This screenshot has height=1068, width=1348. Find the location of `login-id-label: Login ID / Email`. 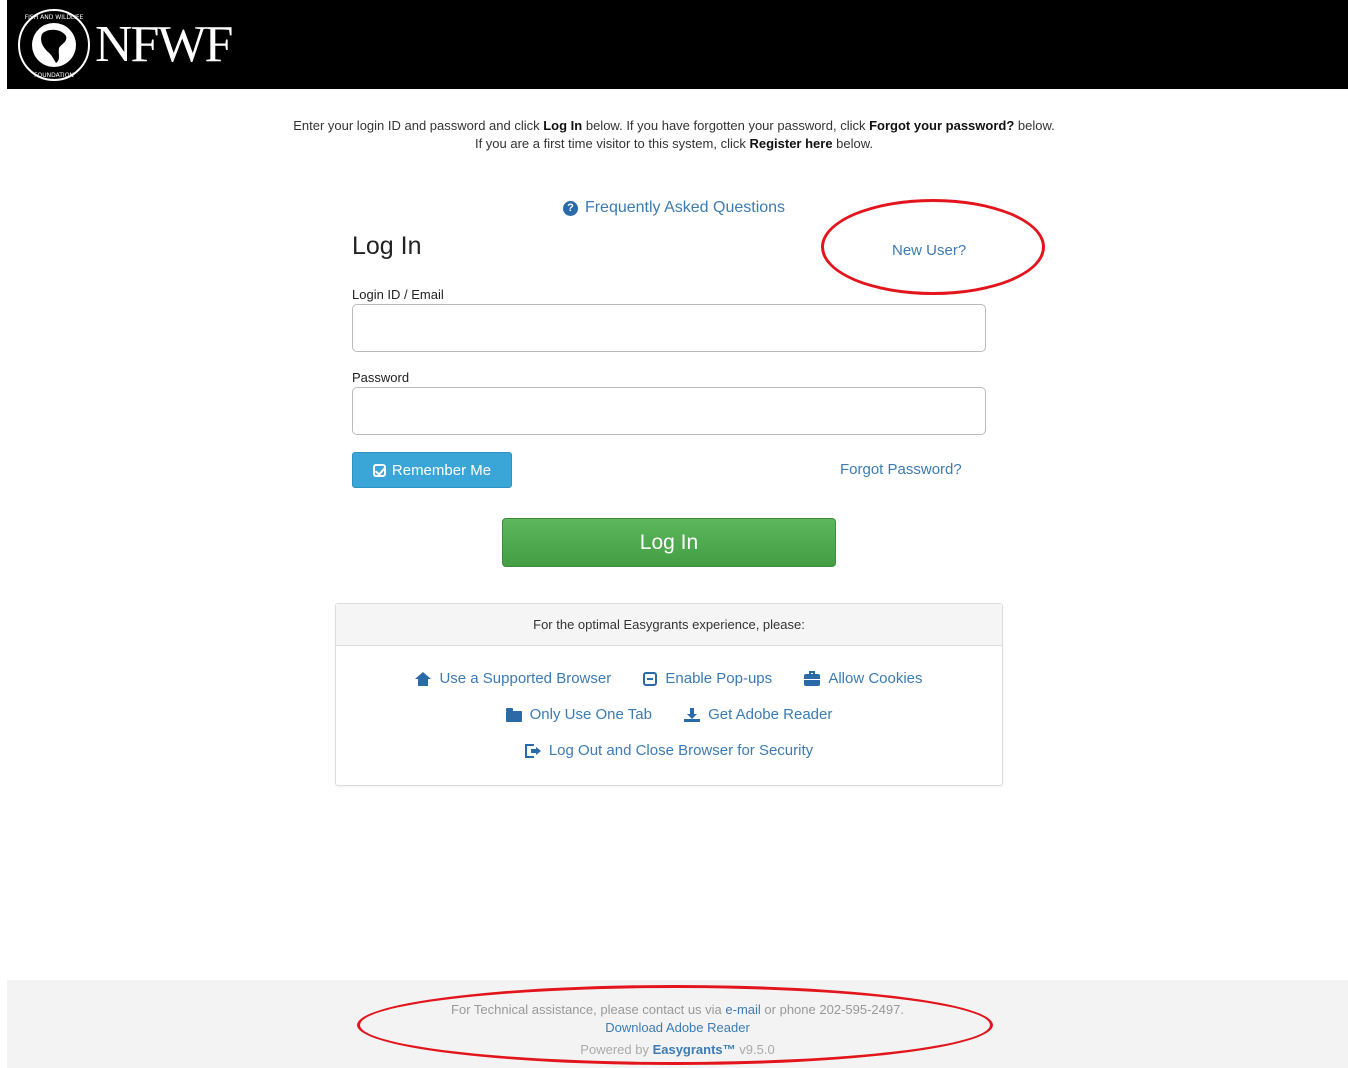

login-id-label: Login ID / Email is located at coordinates (398, 294).